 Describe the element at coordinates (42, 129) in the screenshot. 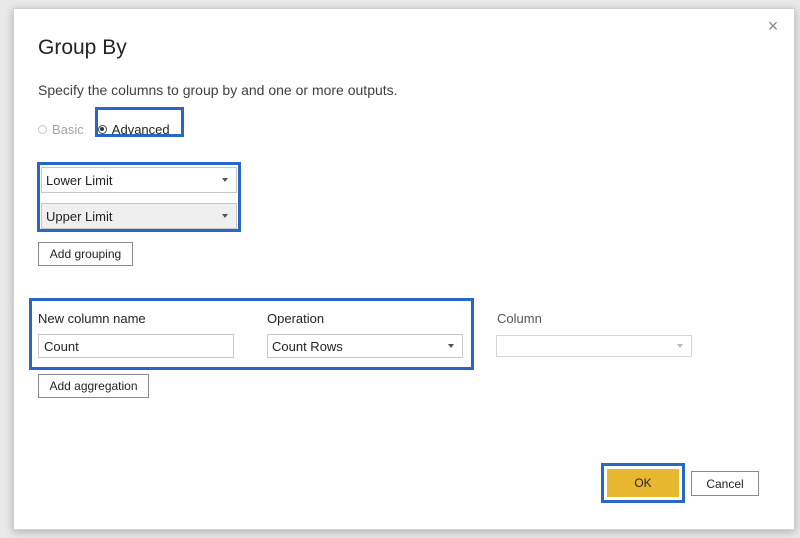

I see `basic-radio` at that location.